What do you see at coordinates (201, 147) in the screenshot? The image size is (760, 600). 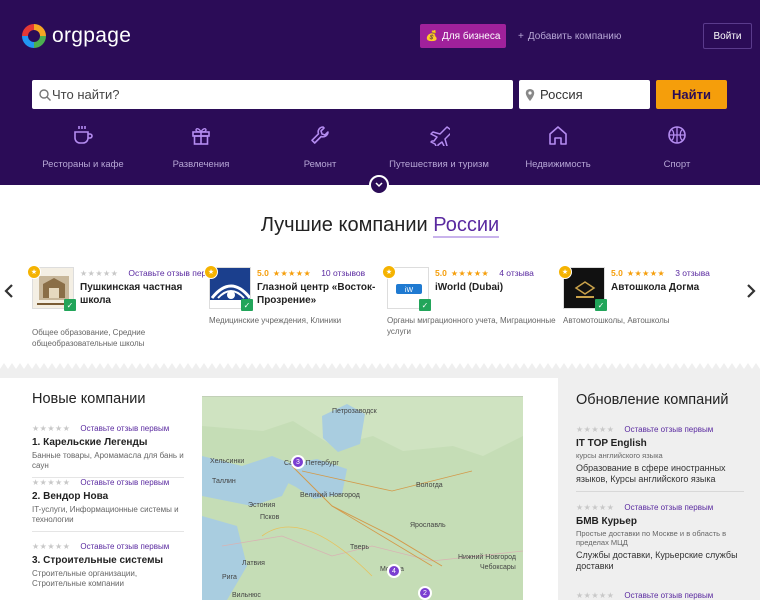 I see `category-entertainment: Развлечения` at bounding box center [201, 147].